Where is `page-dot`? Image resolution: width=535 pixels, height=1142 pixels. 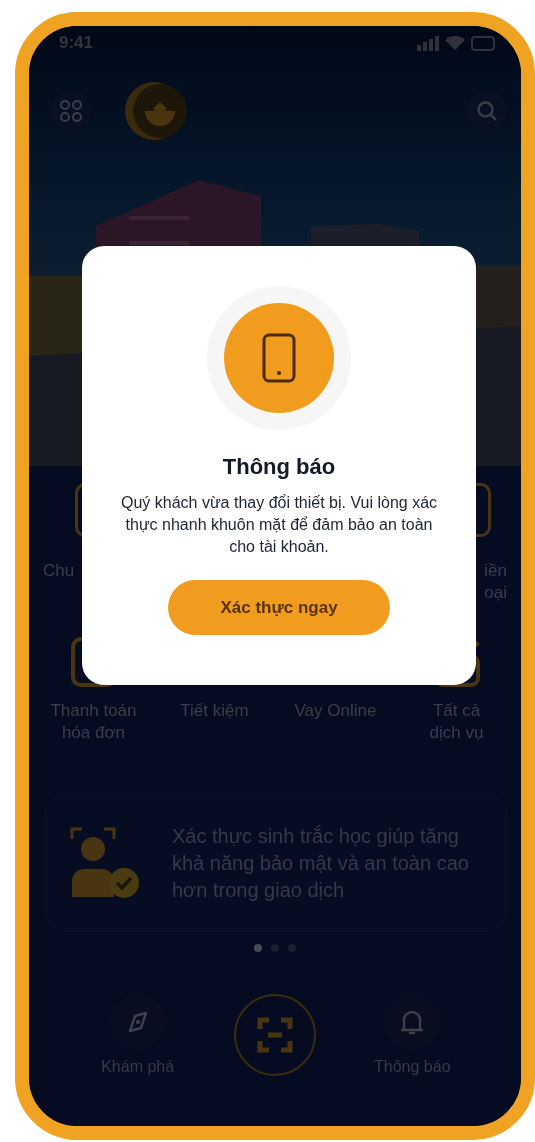 page-dot is located at coordinates (258, 948).